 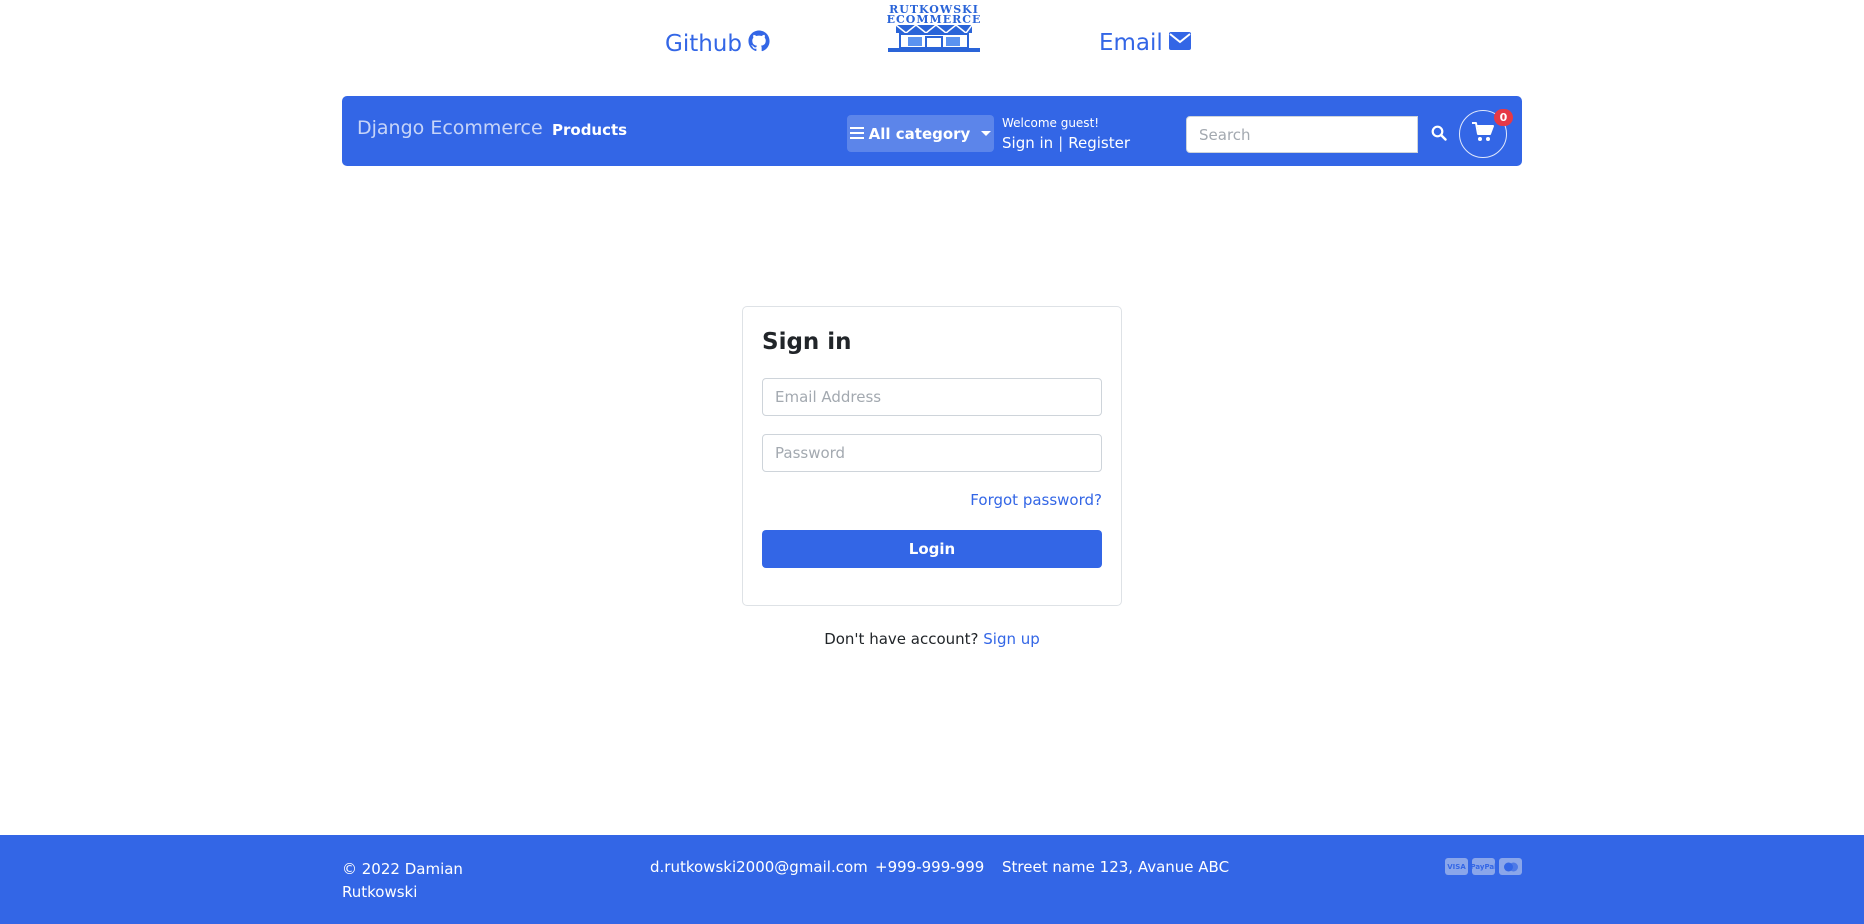 I want to click on nav-products-link: Products, so click(x=589, y=130).